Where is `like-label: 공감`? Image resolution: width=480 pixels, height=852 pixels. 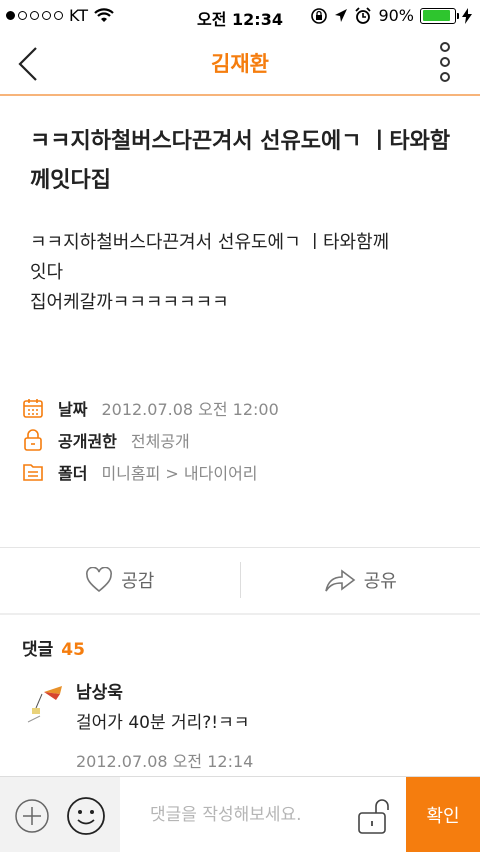
like-label: 공감 is located at coordinates (138, 581).